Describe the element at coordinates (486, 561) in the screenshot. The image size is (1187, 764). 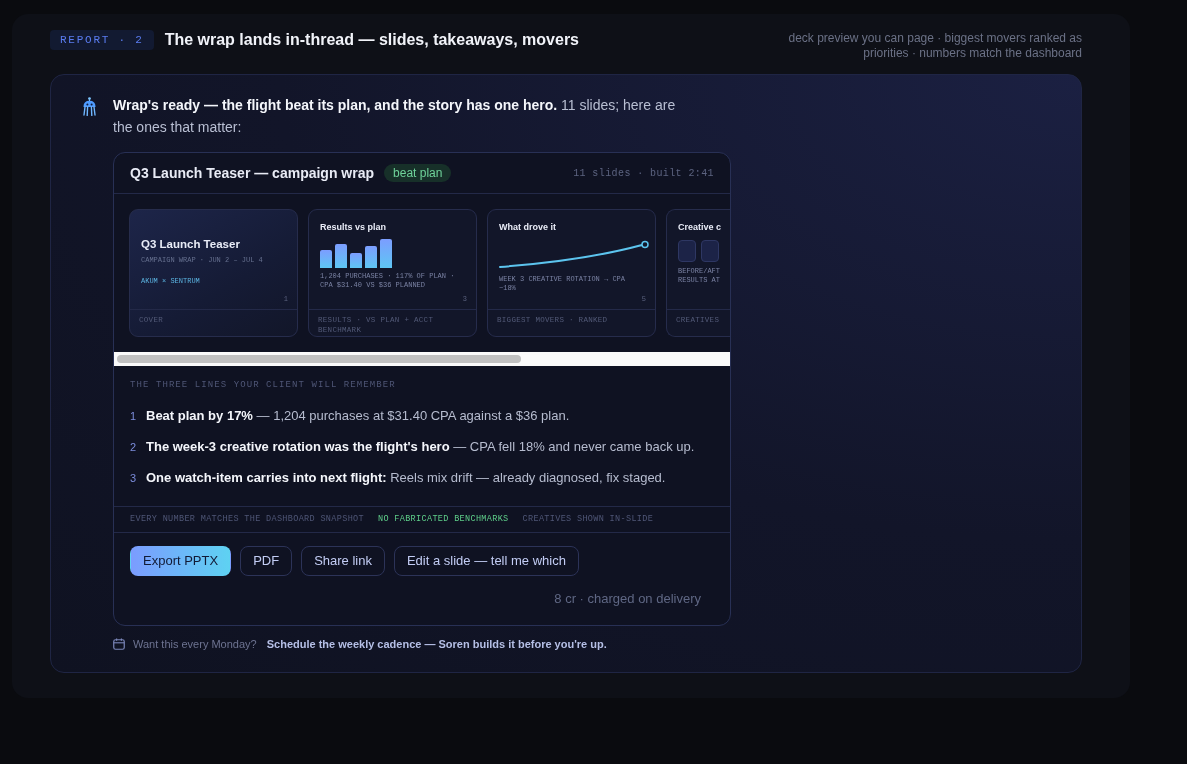
I see `deck-action-button: Edit a slide — tell me which` at that location.